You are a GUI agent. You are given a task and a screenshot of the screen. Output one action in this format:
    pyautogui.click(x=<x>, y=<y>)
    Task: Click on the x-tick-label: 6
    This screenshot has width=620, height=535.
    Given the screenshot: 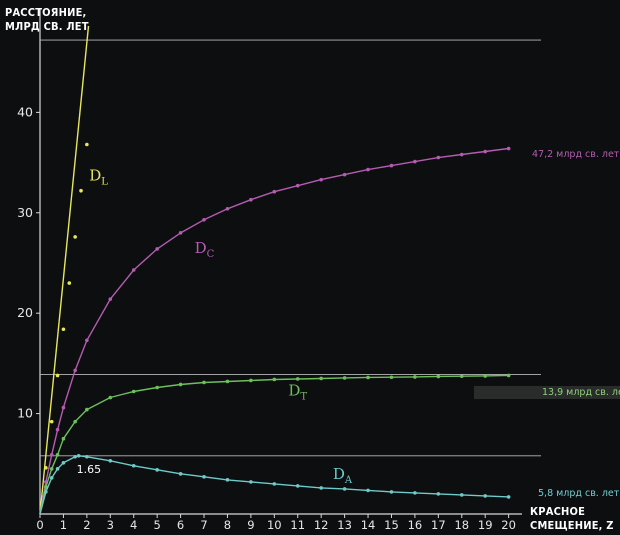 What is the action you would take?
    pyautogui.click(x=180, y=525)
    